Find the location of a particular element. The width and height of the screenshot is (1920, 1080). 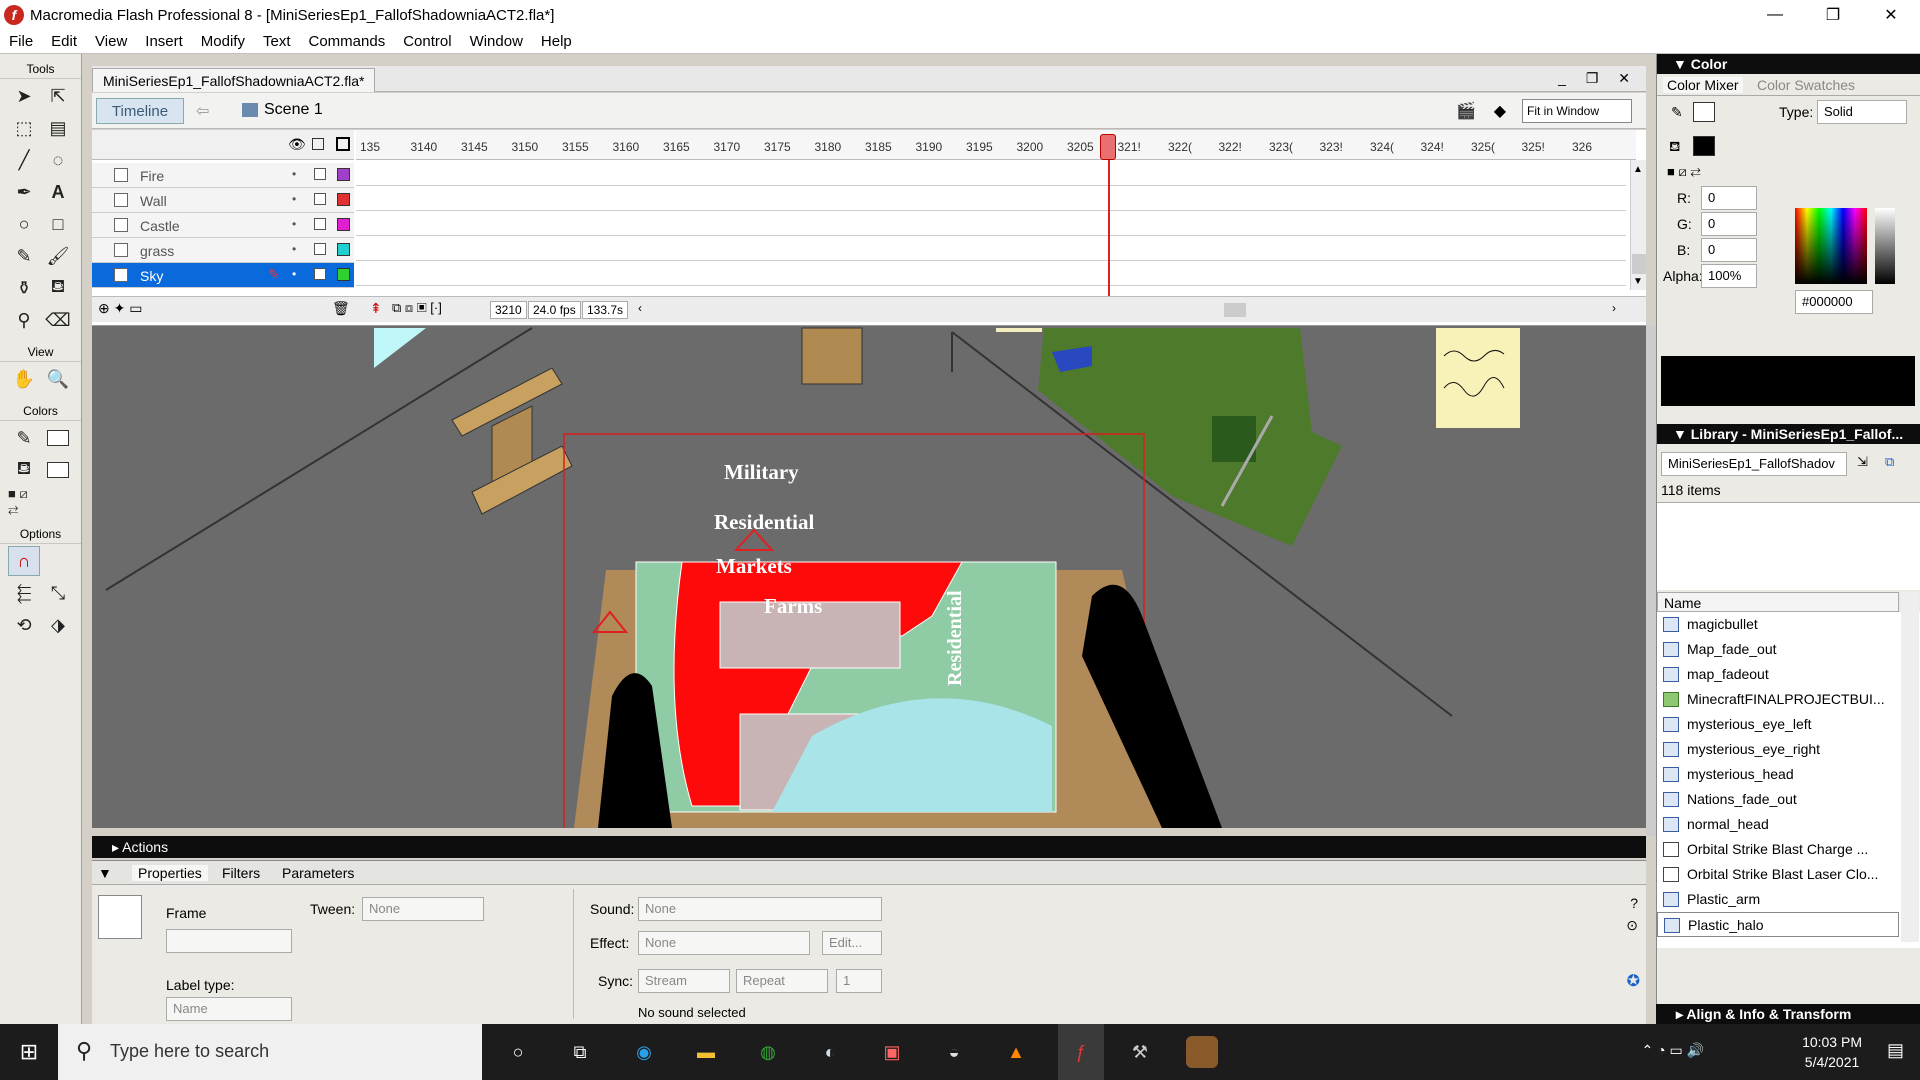

alpha-input: 100% is located at coordinates (1729, 276).